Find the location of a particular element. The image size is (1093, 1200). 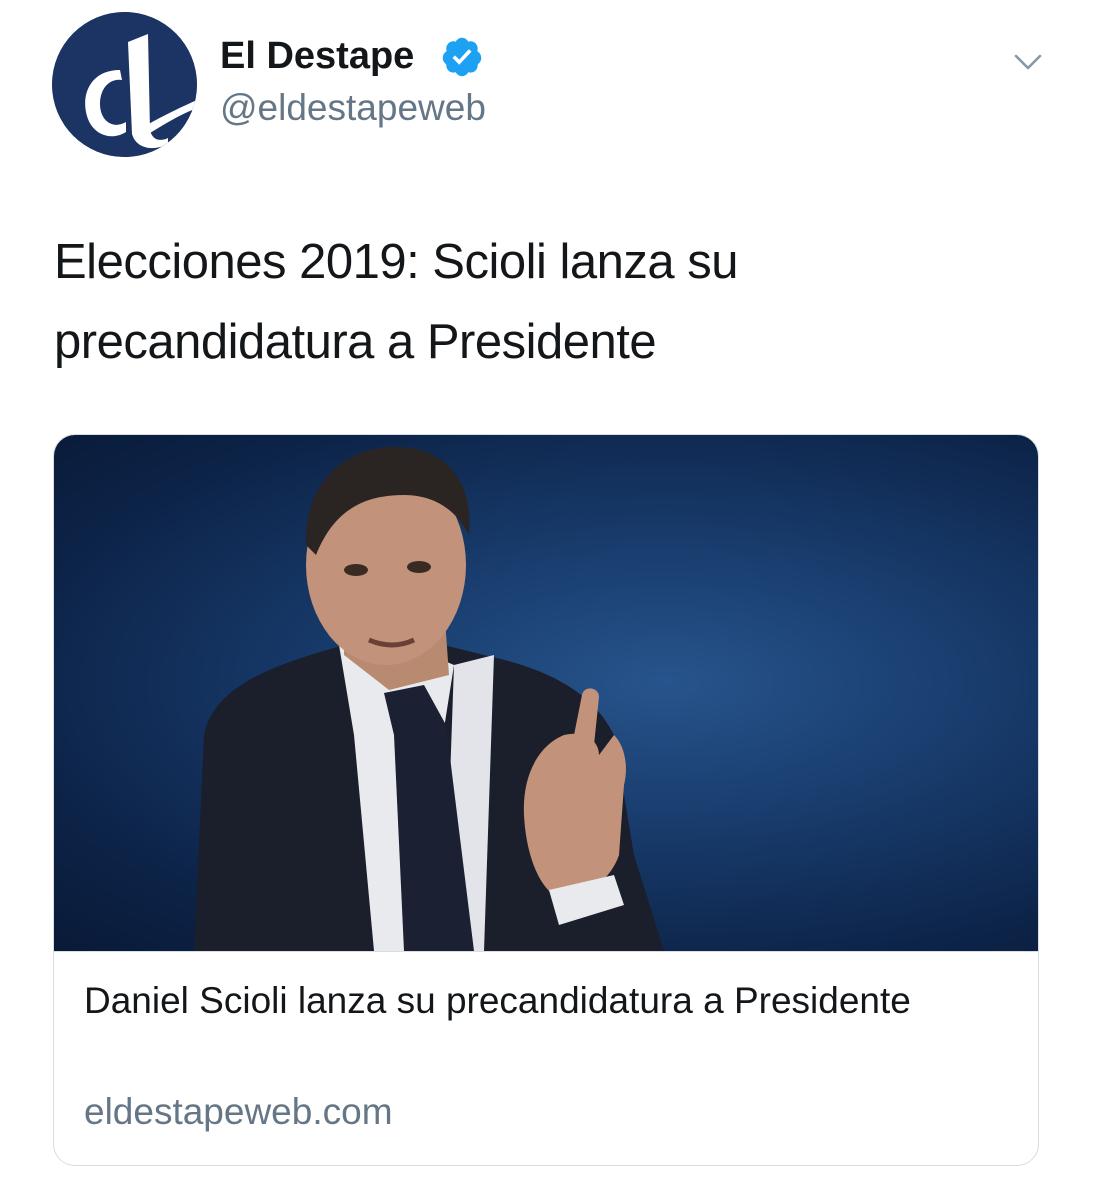

tweet-text-line-1: Elecciones 2019: Scioli lanza su is located at coordinates (396, 262).